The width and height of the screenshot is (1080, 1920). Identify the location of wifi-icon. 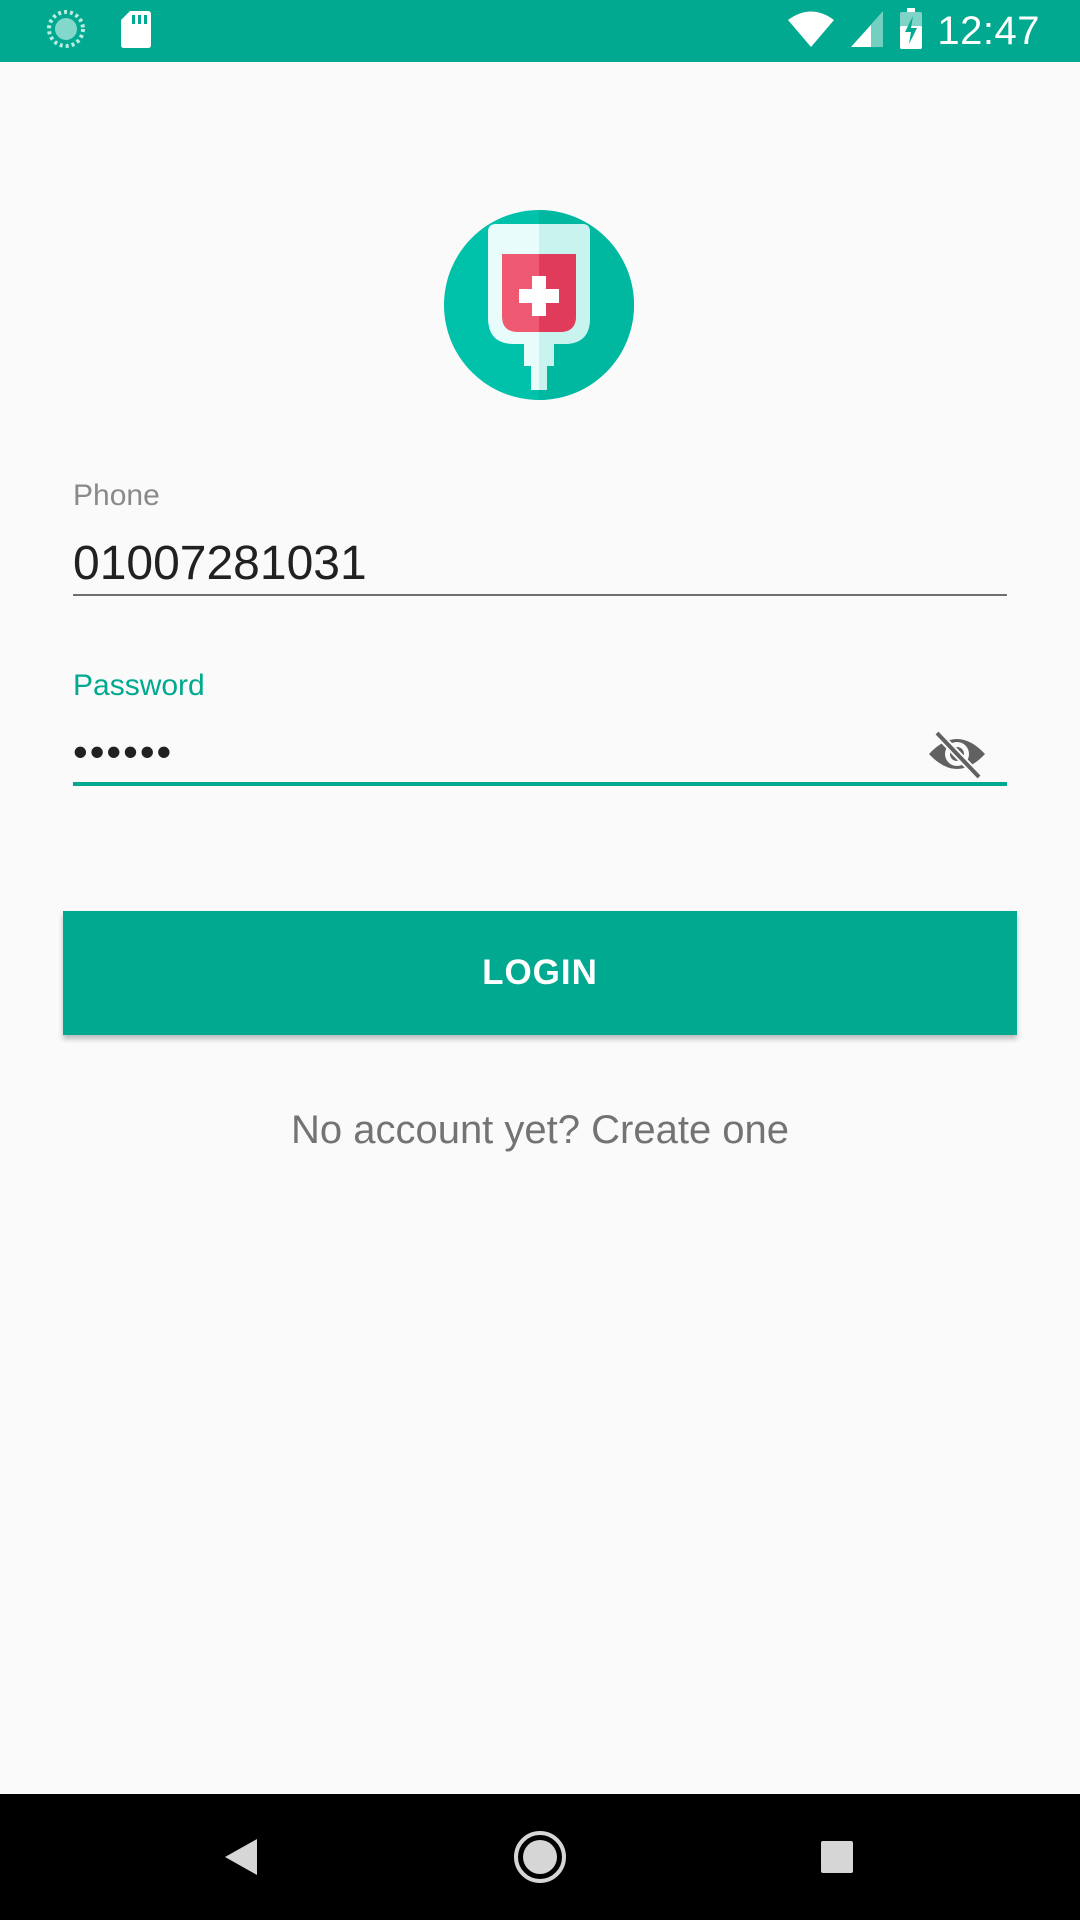
(811, 31).